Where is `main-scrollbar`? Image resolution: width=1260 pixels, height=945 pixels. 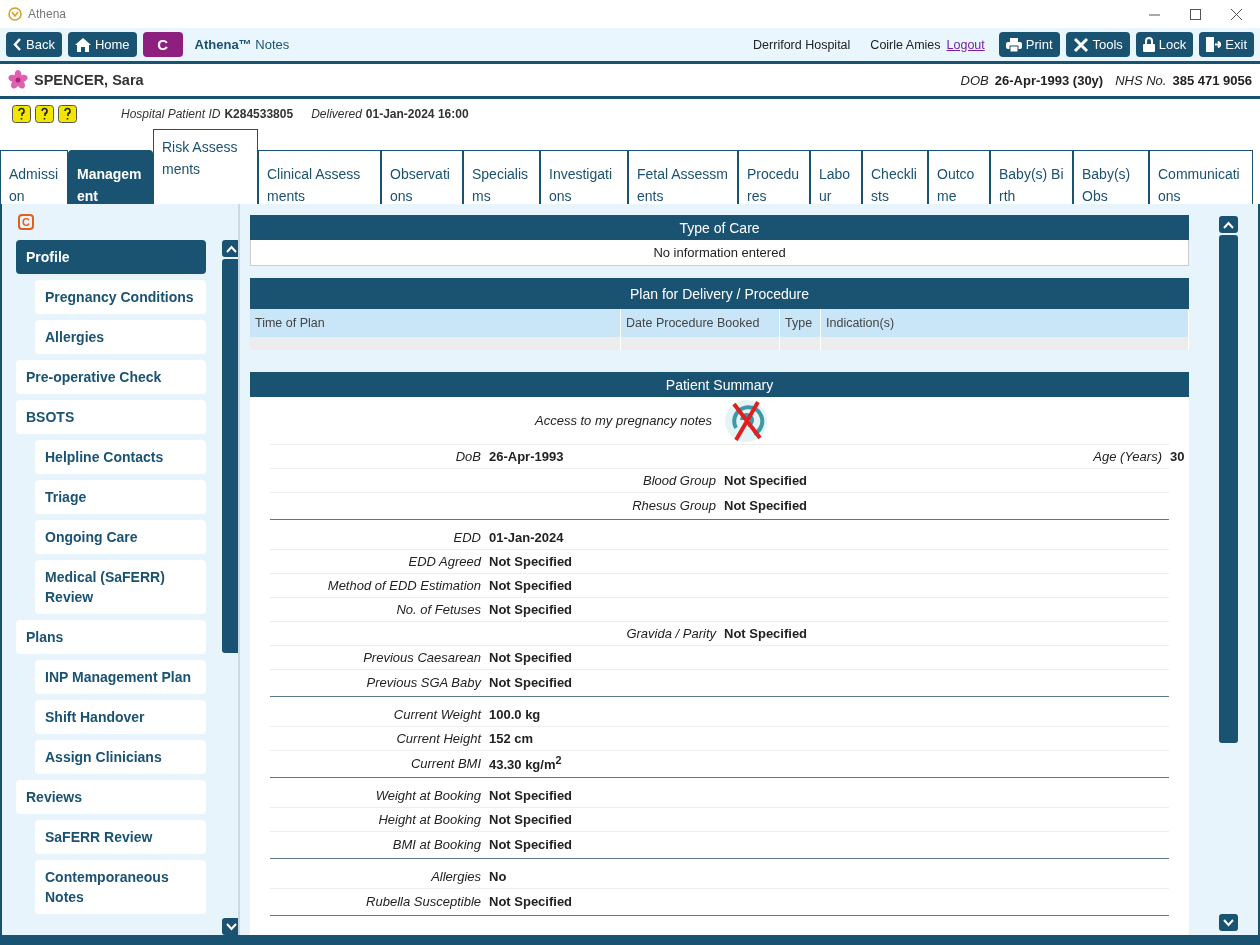
main-scrollbar is located at coordinates (1228, 573).